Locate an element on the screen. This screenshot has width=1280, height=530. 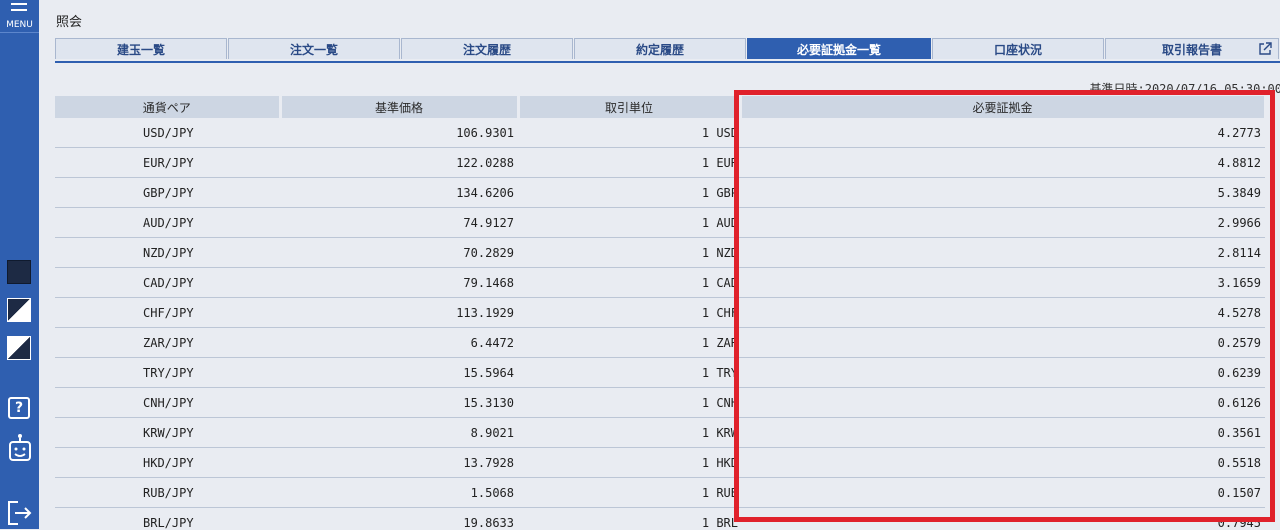
cell-pair: GBP/JPY is located at coordinates (167, 193).